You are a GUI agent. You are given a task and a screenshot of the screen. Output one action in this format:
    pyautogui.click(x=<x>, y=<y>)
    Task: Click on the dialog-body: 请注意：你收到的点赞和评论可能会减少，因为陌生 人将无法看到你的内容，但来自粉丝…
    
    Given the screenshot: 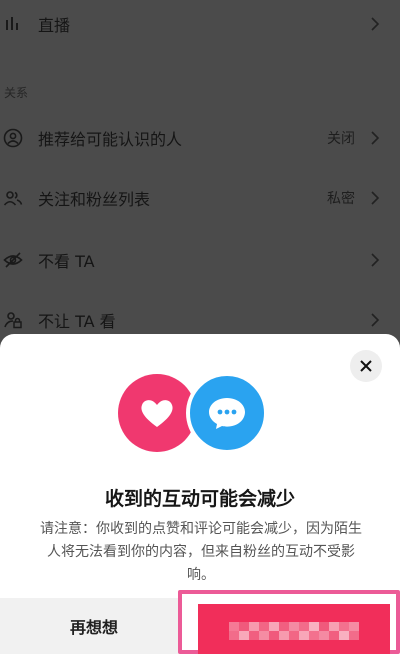 What is the action you would take?
    pyautogui.click(x=201, y=552)
    